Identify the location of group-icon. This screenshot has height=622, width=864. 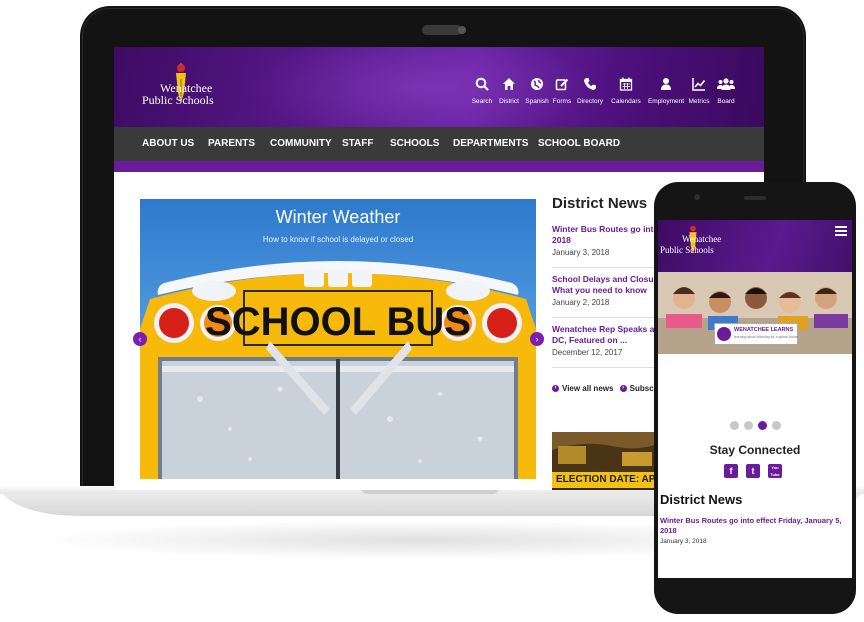
(726, 84).